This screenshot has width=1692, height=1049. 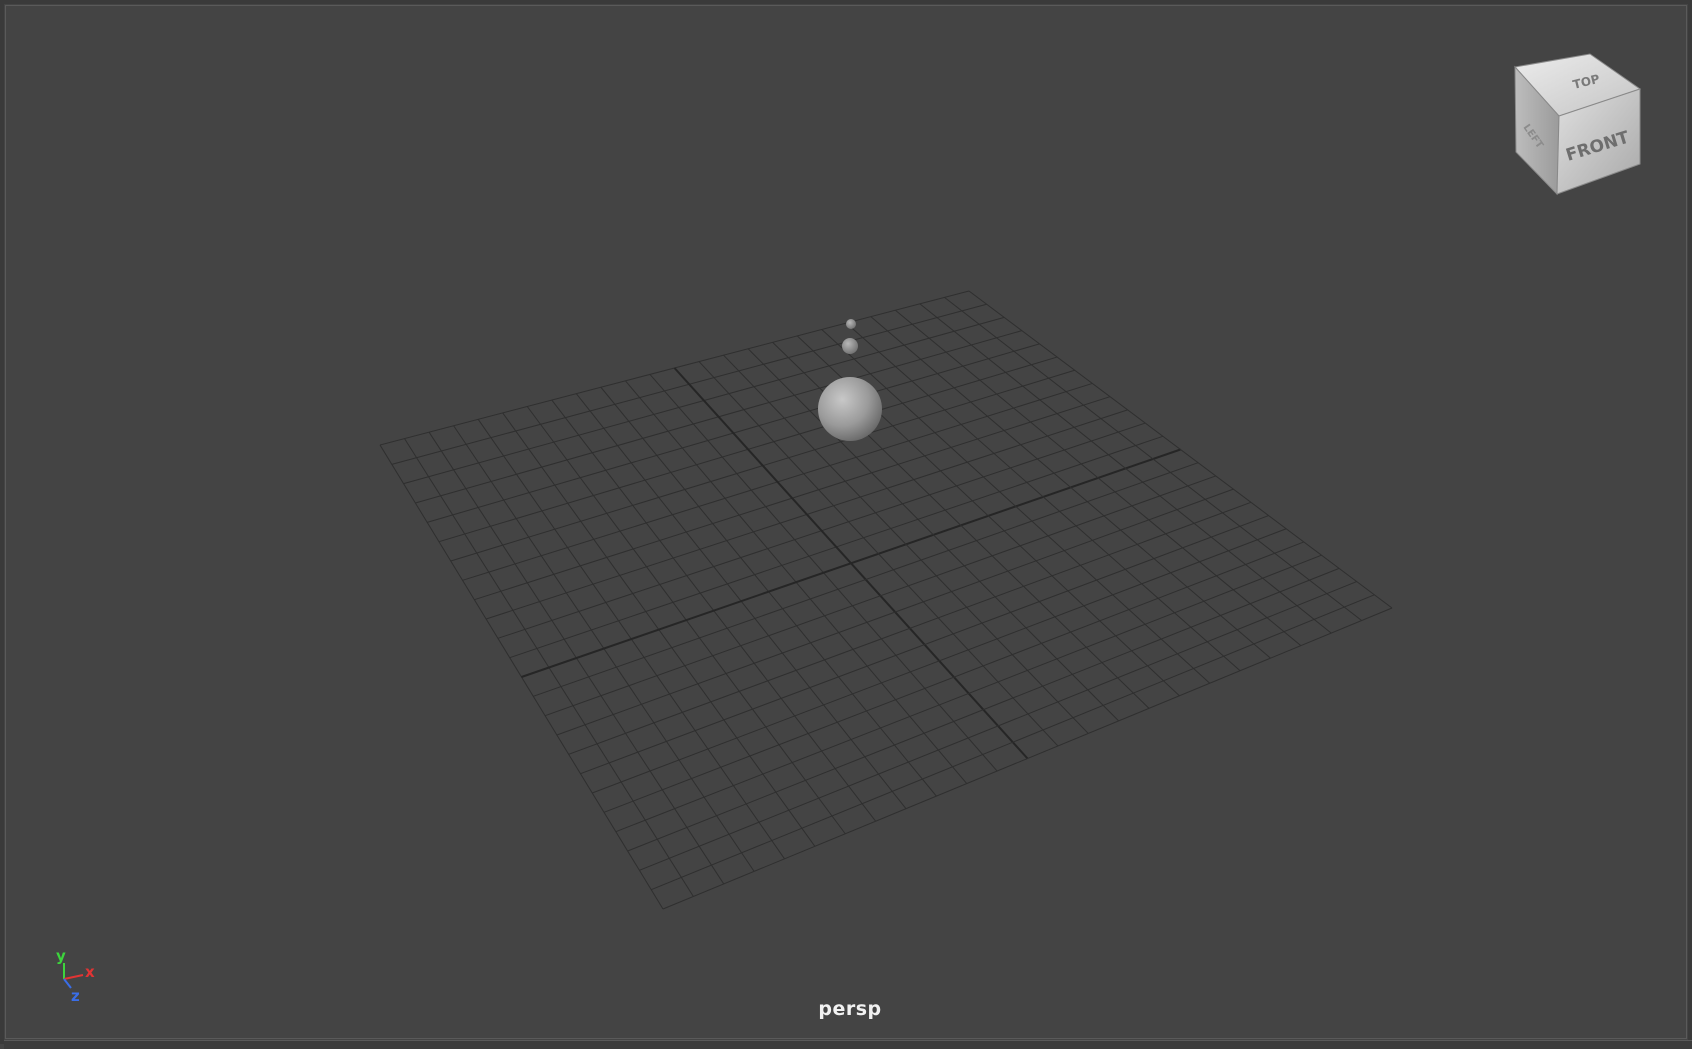 What do you see at coordinates (851, 324) in the screenshot?
I see `sphere-small` at bounding box center [851, 324].